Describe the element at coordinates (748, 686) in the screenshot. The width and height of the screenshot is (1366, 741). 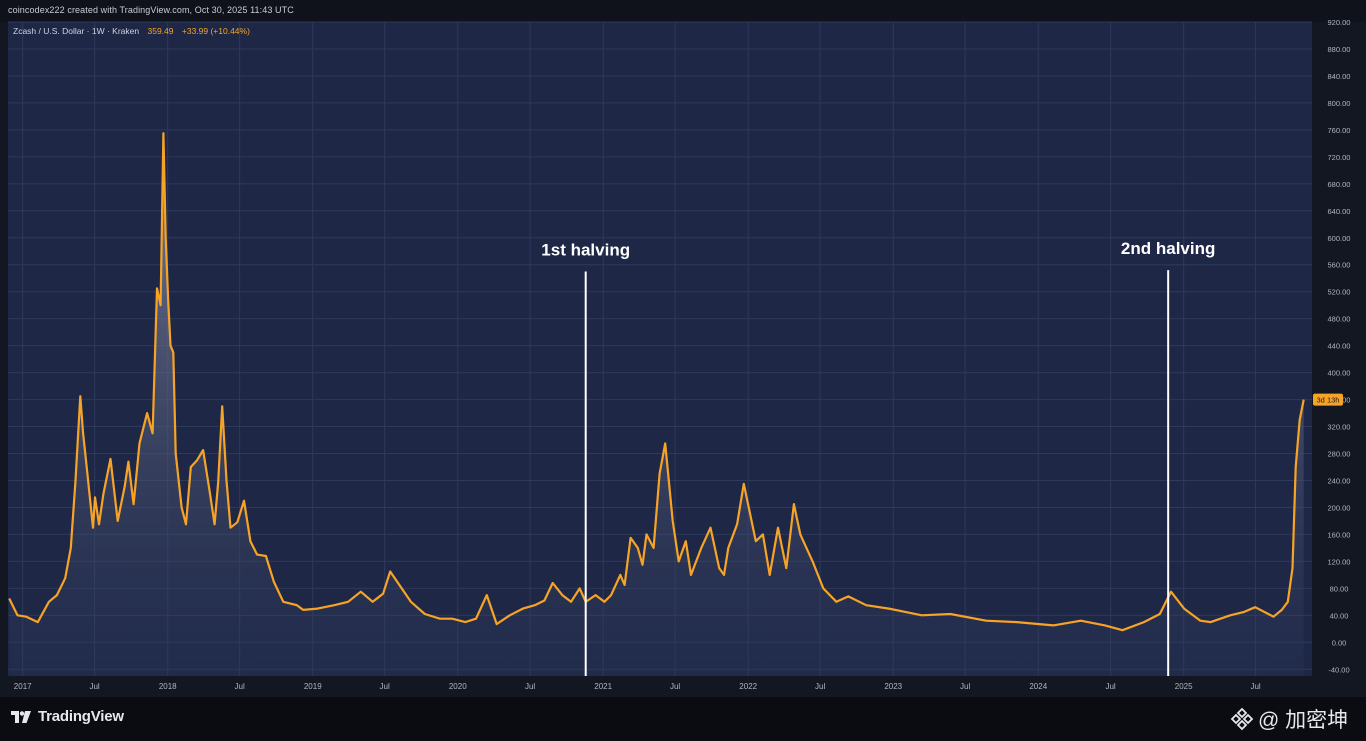
I see `x-tick-label: 2022` at that location.